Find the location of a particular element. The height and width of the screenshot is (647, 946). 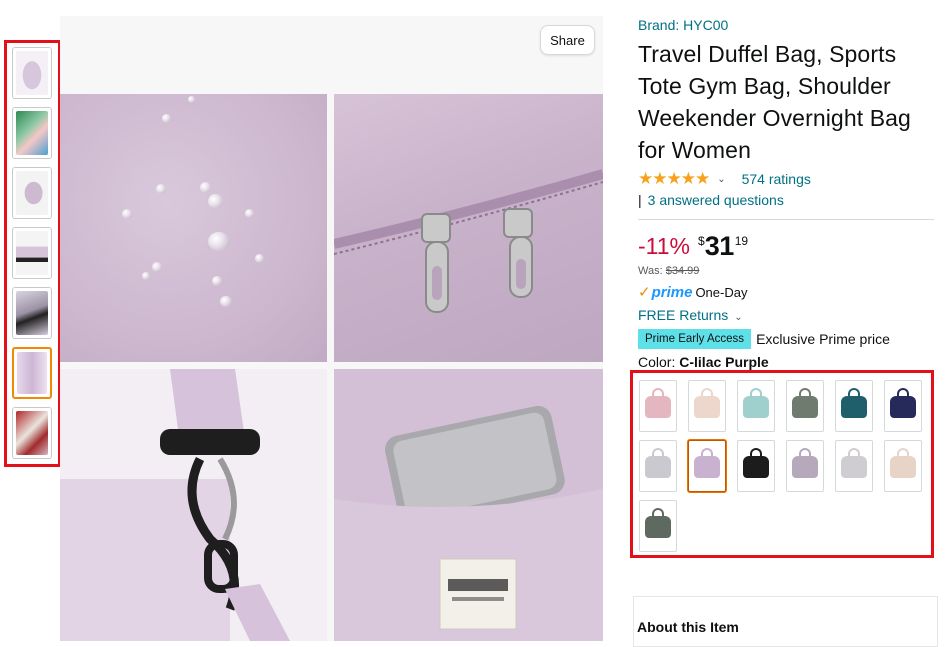

product-photo-pocket-phone is located at coordinates (468, 505).